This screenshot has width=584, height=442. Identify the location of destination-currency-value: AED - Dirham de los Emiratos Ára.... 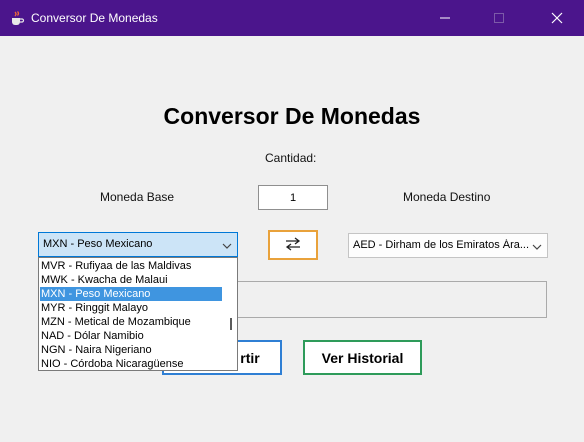
(441, 245).